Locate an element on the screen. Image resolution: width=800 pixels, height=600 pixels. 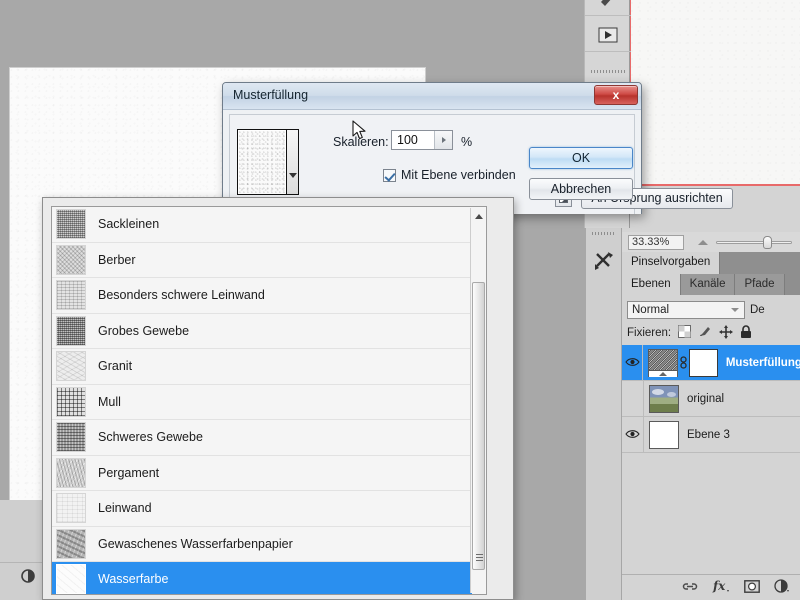
pattern-preview-dropdown is located at coordinates (268, 162).